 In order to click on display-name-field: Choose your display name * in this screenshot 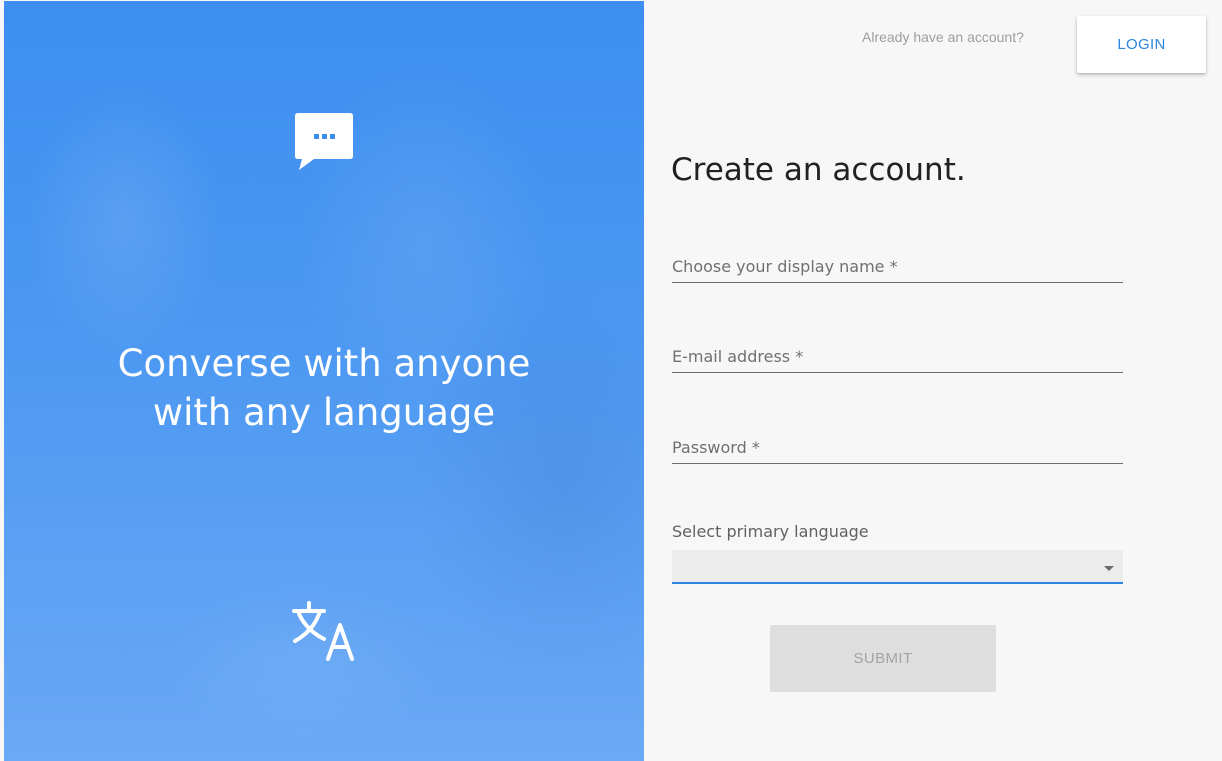, I will do `click(897, 268)`.